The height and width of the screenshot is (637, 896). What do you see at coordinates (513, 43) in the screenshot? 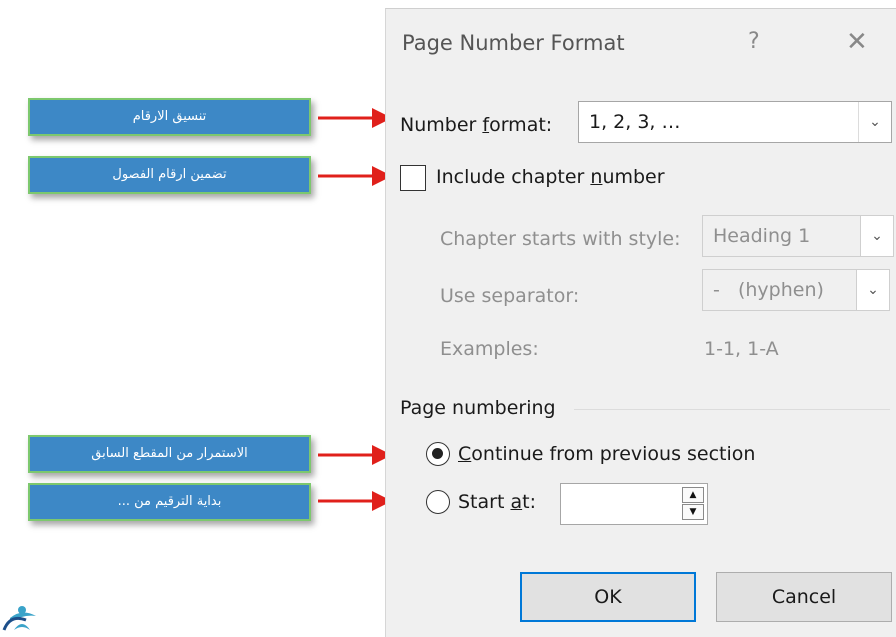
I see `dialog-title: Page Number Format` at bounding box center [513, 43].